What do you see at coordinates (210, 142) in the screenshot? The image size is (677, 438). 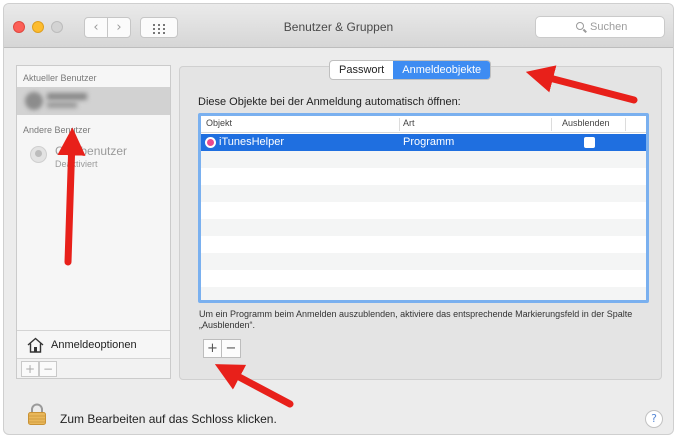 I see `itunes-icon` at bounding box center [210, 142].